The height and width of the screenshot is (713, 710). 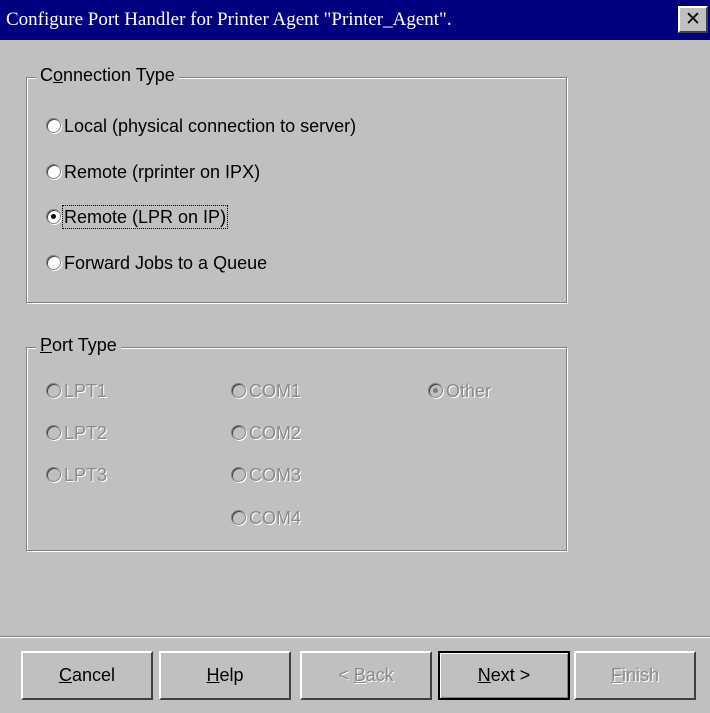 I want to click on connection-type-label: Connection Type, so click(x=107, y=75).